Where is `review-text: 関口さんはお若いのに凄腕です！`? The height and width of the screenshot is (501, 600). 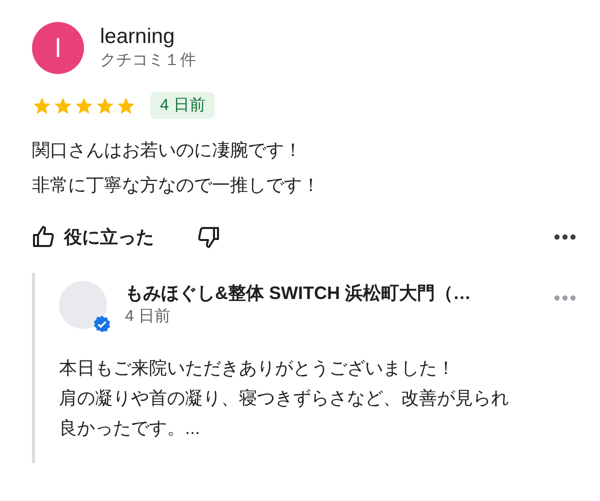 review-text: 関口さんはお若いのに凄腕です！ is located at coordinates (167, 150).